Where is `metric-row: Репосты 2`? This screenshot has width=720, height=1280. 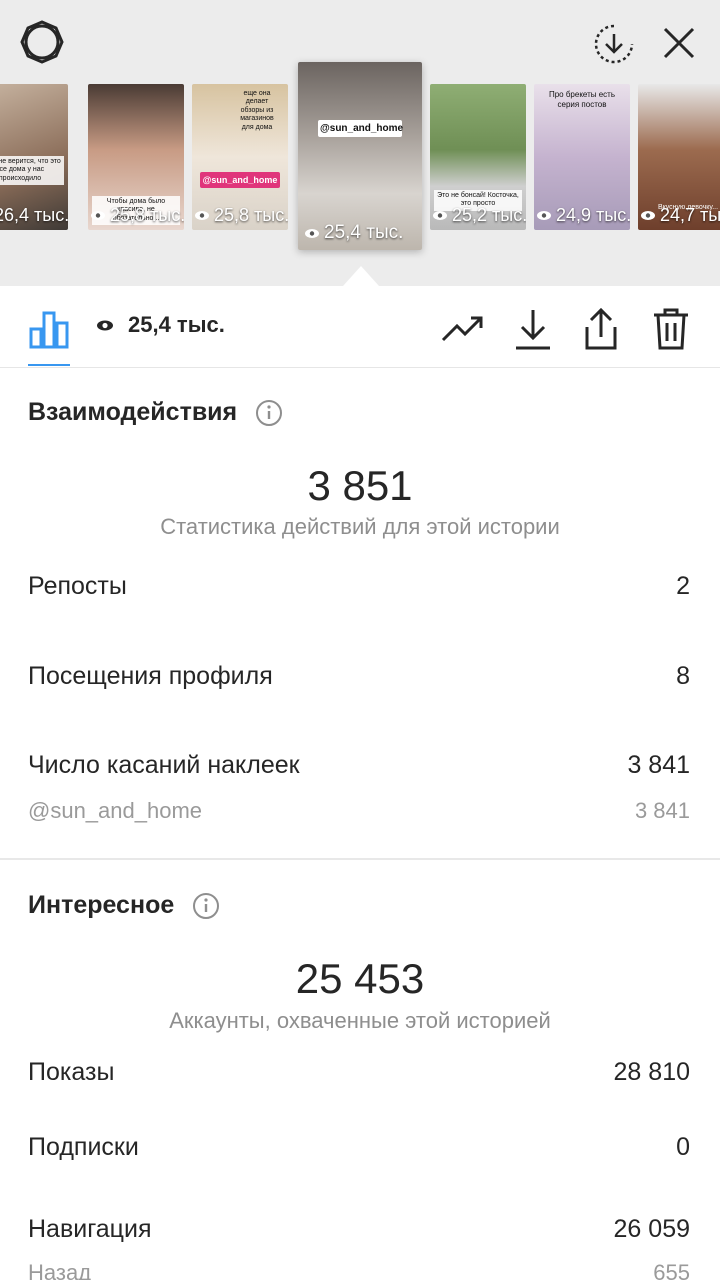 metric-row: Репосты 2 is located at coordinates (359, 586).